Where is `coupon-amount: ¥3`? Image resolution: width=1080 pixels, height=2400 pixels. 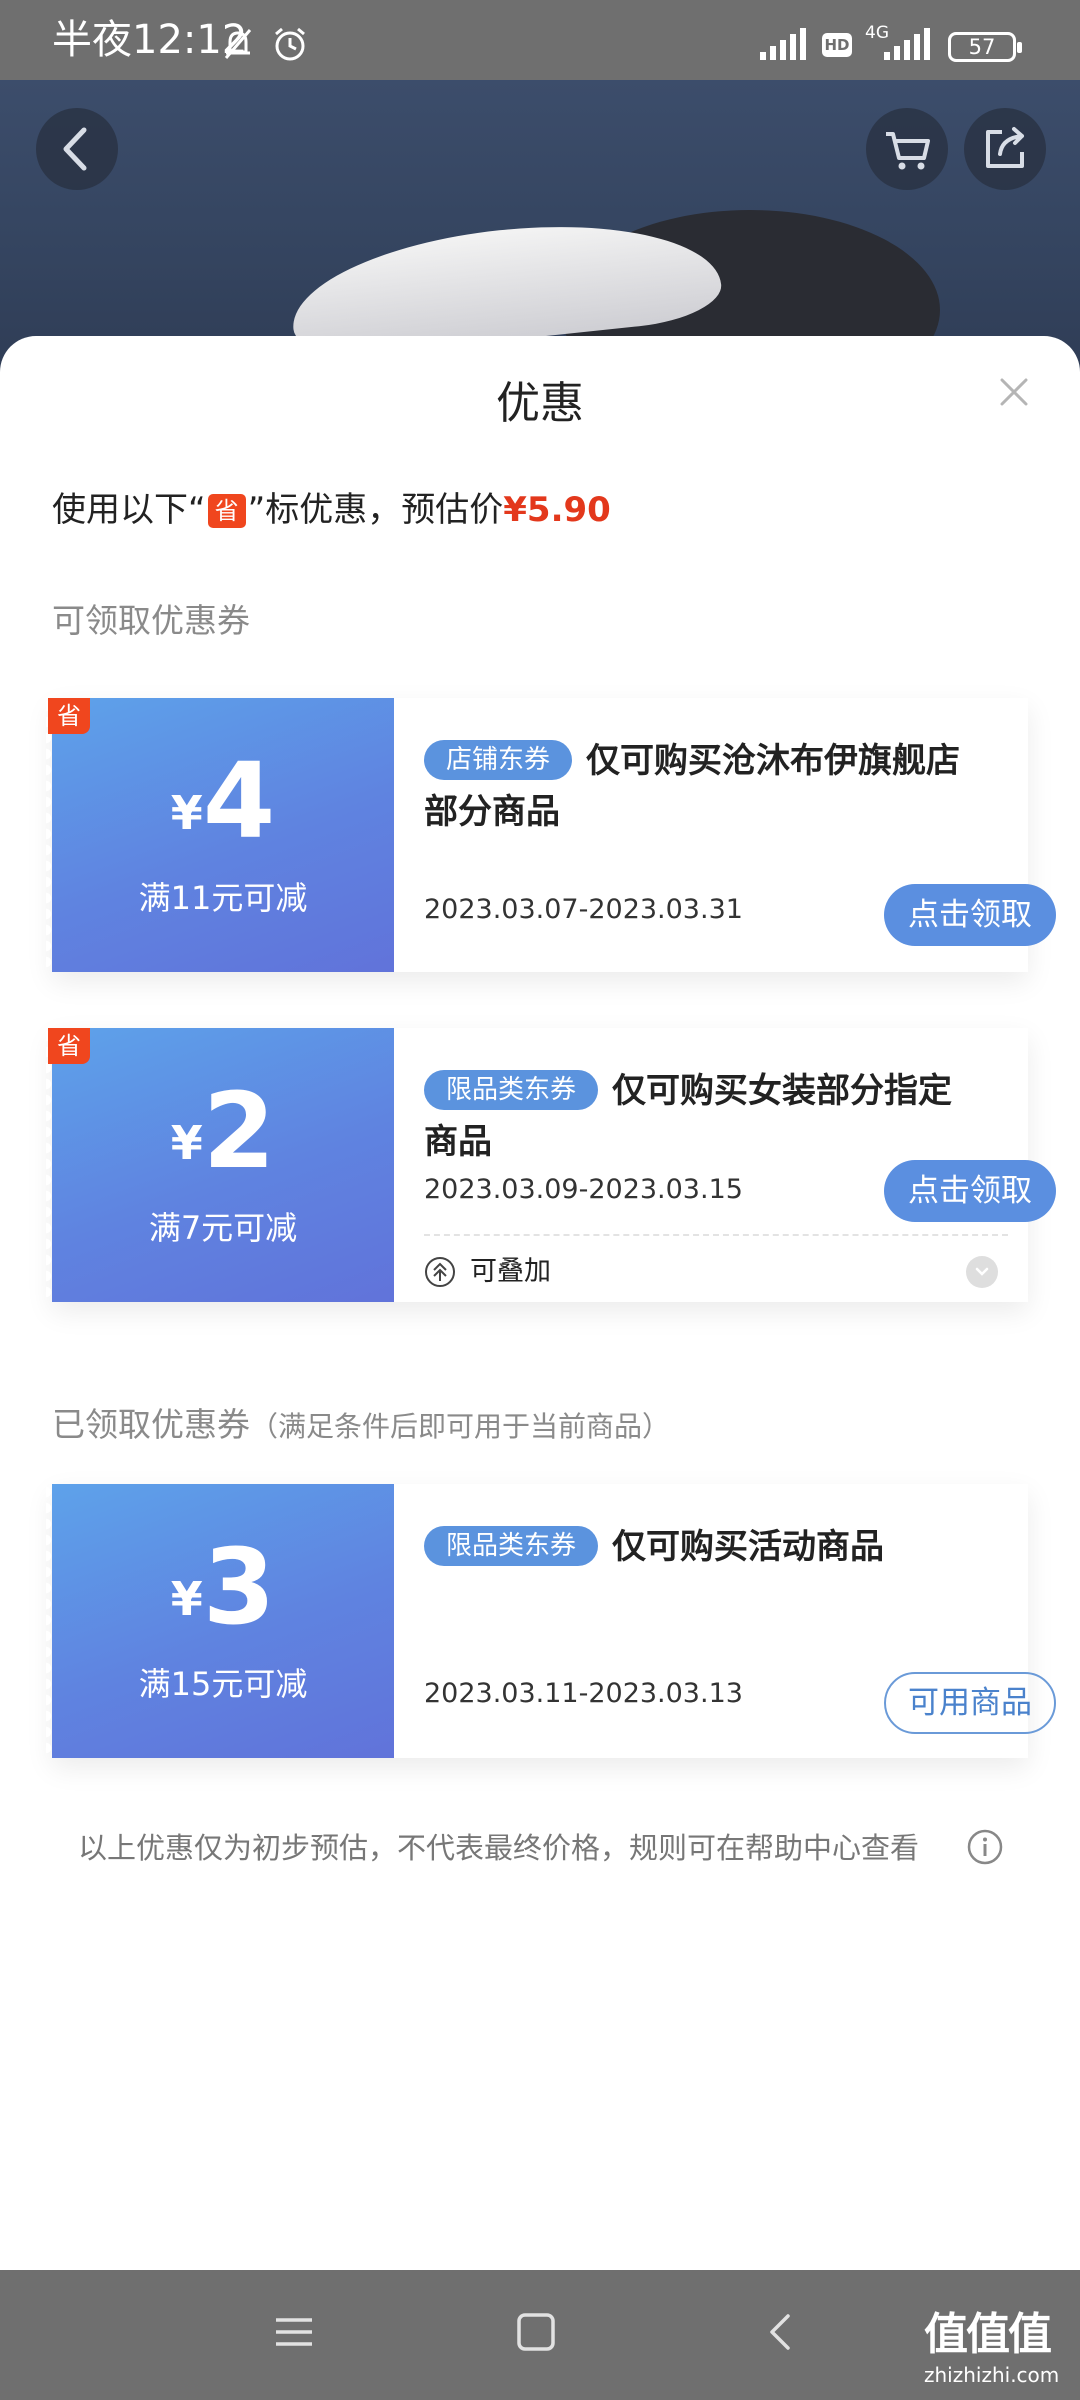
coupon-amount: ¥3 is located at coordinates (223, 1587).